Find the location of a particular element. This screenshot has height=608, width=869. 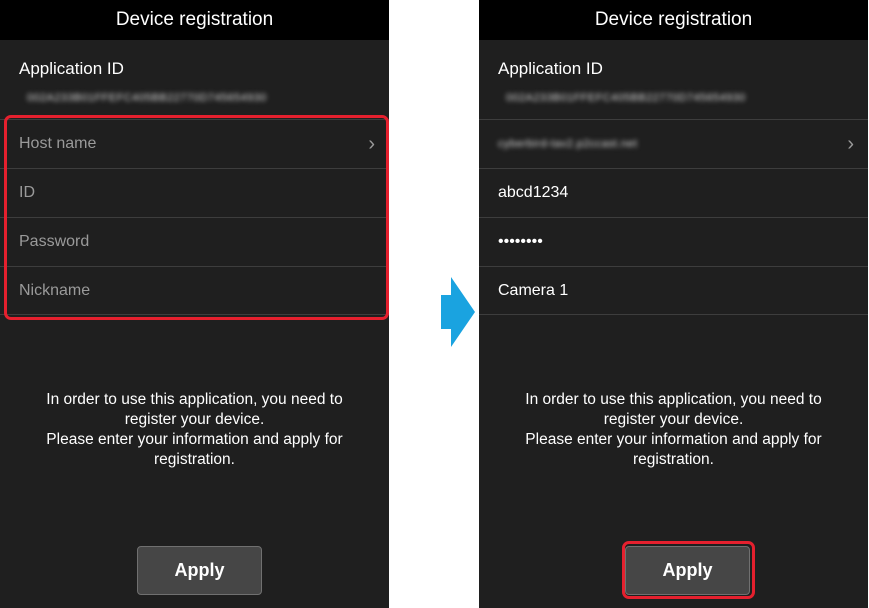

id-field: ID is located at coordinates (194, 192).